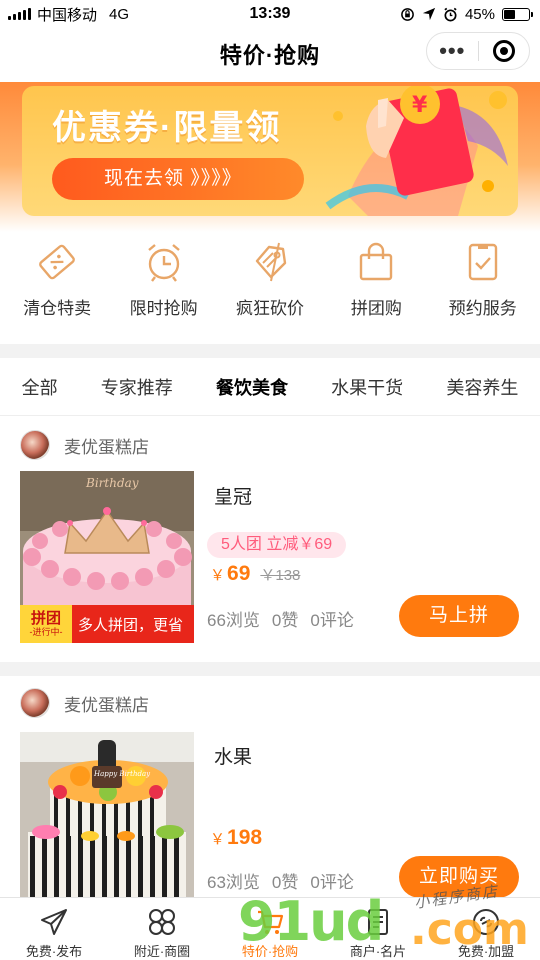  I want to click on bottom-tab-label: 商户·名片, so click(378, 951).